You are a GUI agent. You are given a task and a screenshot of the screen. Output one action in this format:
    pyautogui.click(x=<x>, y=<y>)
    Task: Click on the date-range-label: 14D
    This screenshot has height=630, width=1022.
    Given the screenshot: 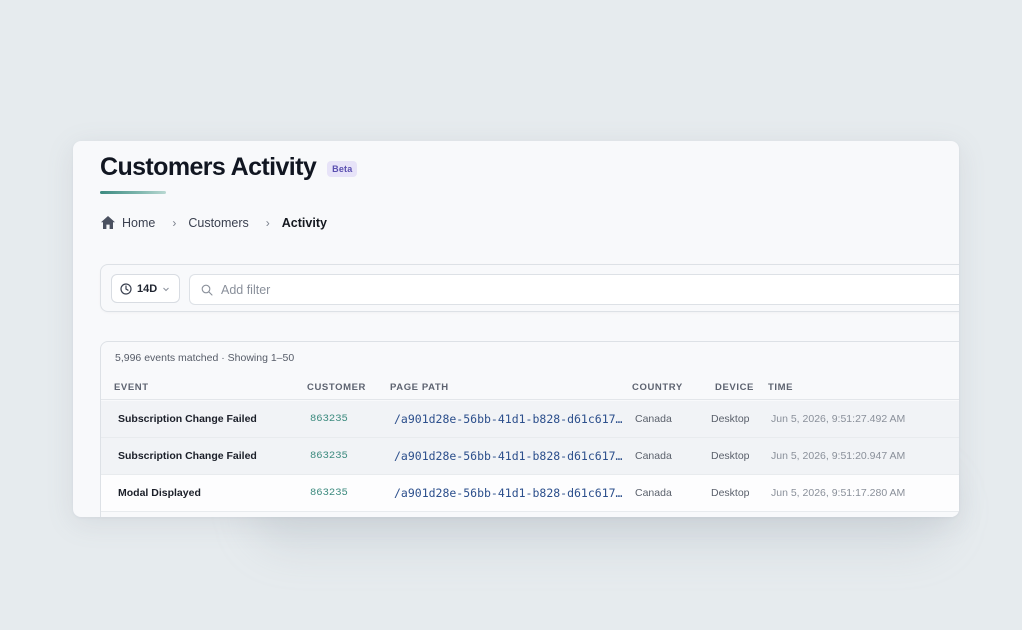 What is the action you would take?
    pyautogui.click(x=147, y=288)
    